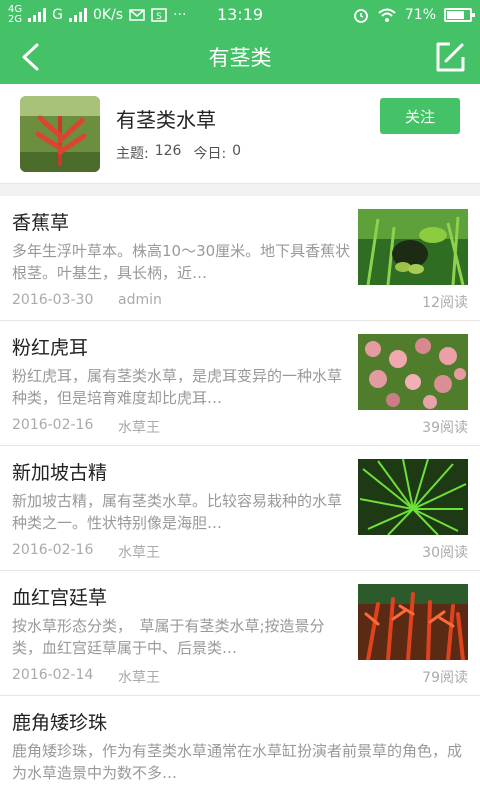  I want to click on clock: 13:19, so click(240, 14).